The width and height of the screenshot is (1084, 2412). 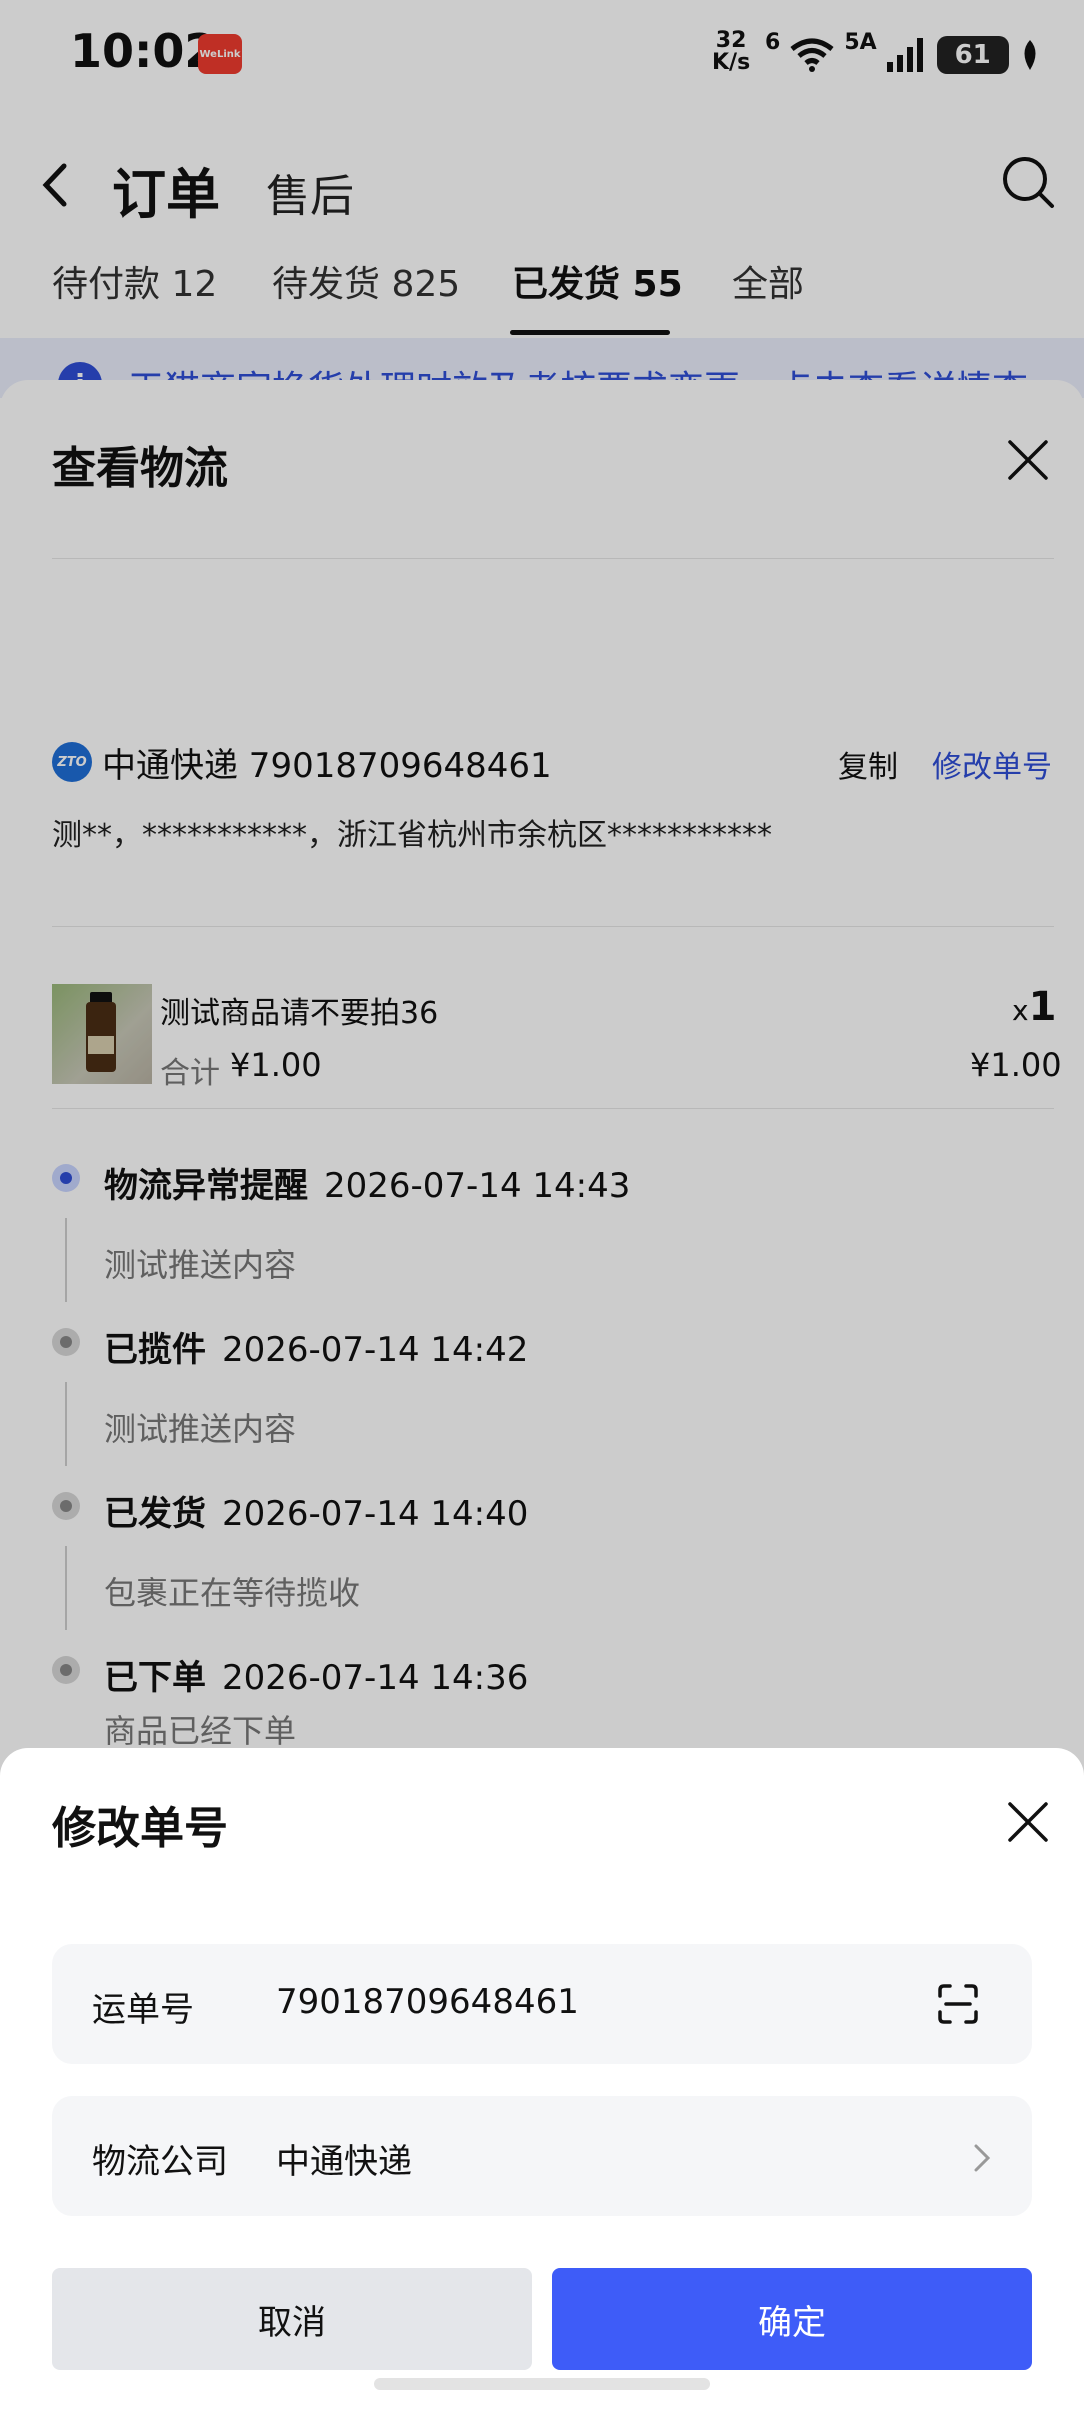 What do you see at coordinates (1028, 1822) in the screenshot?
I see `close-icon` at bounding box center [1028, 1822].